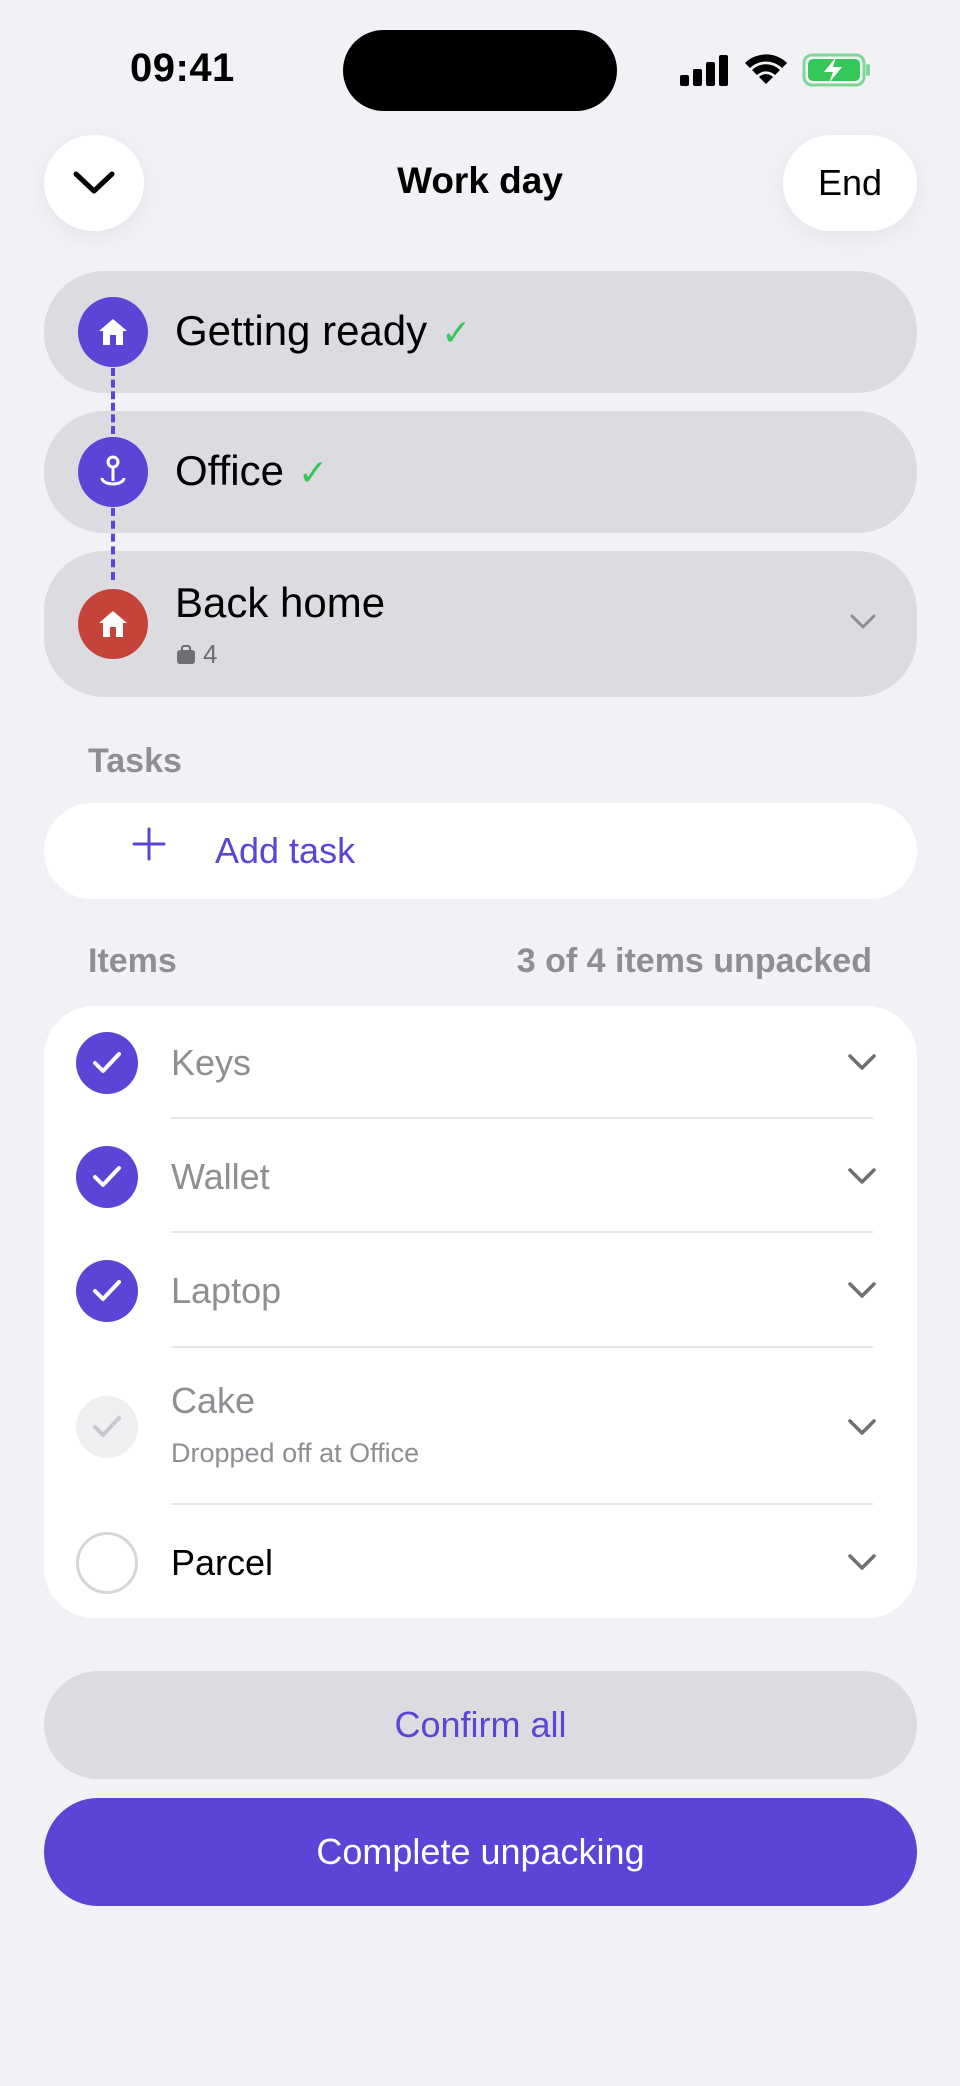 This screenshot has height=2086, width=960. What do you see at coordinates (226, 1290) in the screenshot?
I see `item-name: Laptop` at bounding box center [226, 1290].